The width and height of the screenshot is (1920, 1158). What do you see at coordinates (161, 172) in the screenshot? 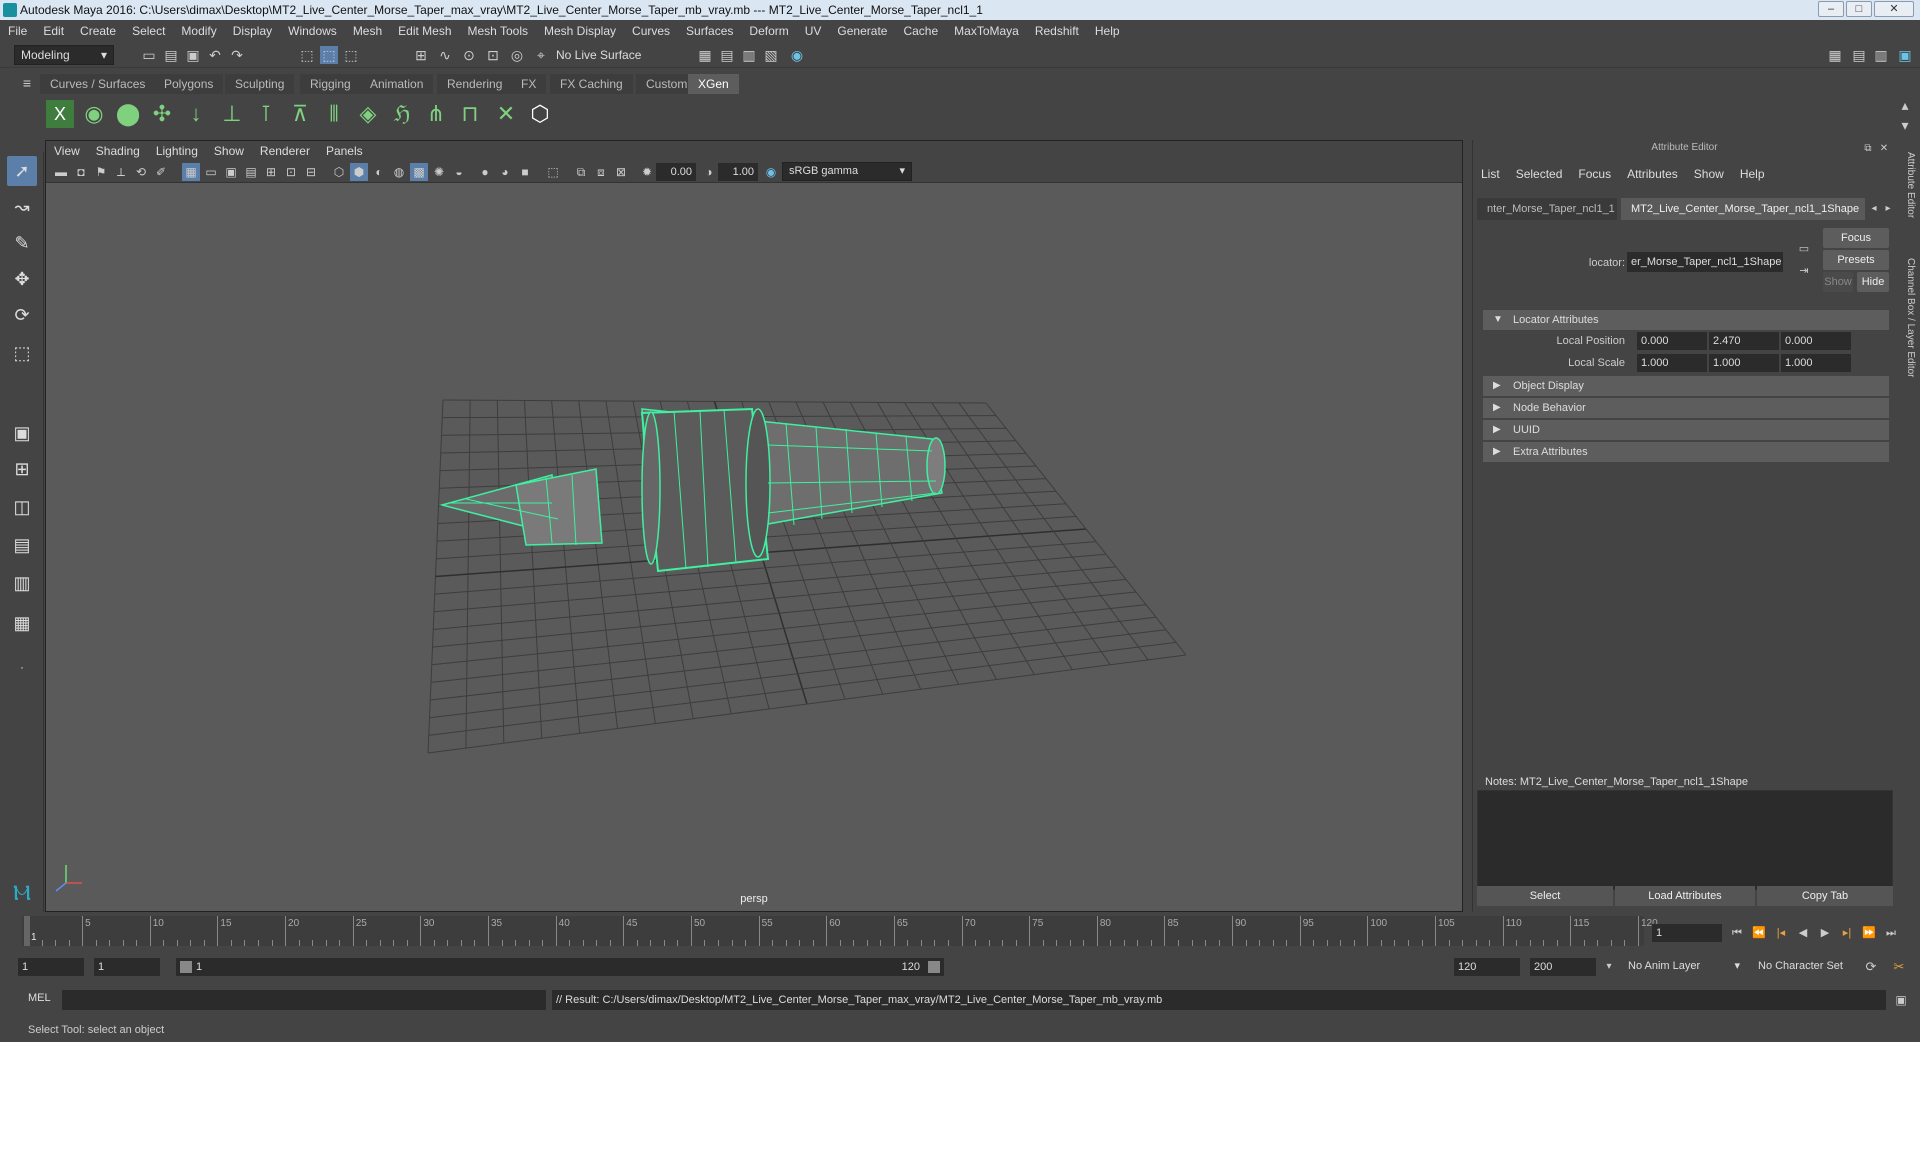
I see `grease-pencil-icon: ✐` at bounding box center [161, 172].